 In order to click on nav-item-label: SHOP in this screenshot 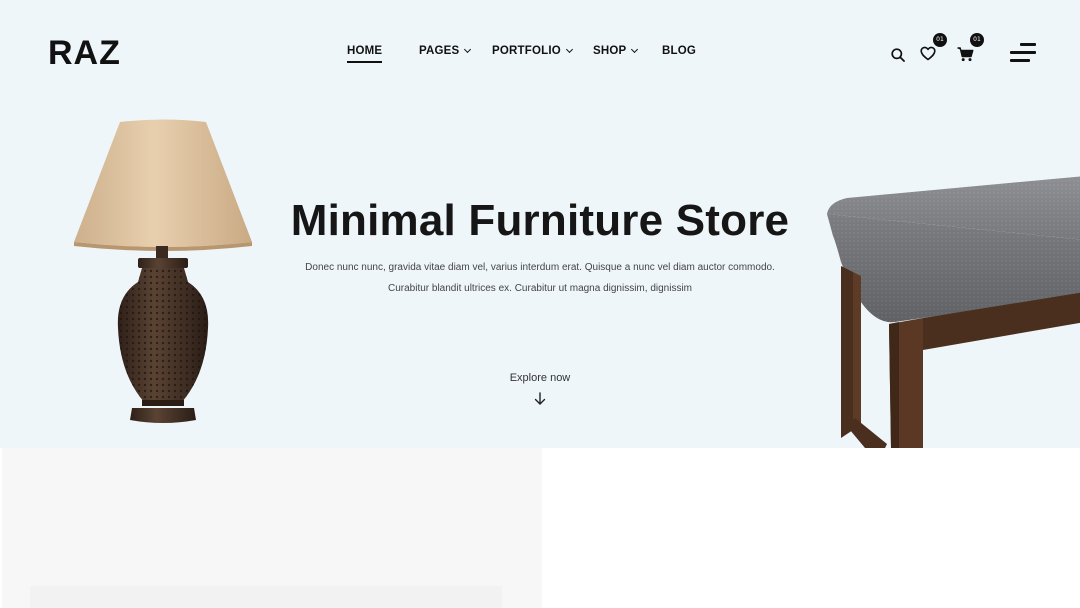, I will do `click(610, 51)`.